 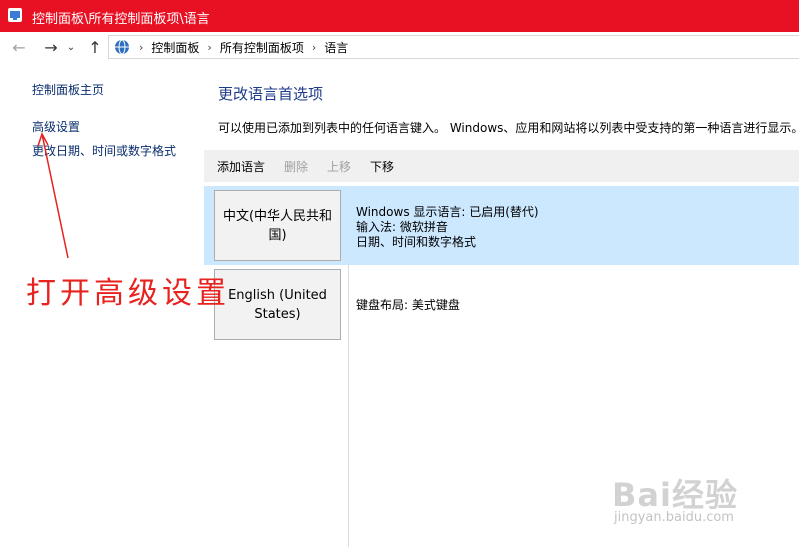 What do you see at coordinates (128, 293) in the screenshot?
I see `annotation-text: 打开高级设置` at bounding box center [128, 293].